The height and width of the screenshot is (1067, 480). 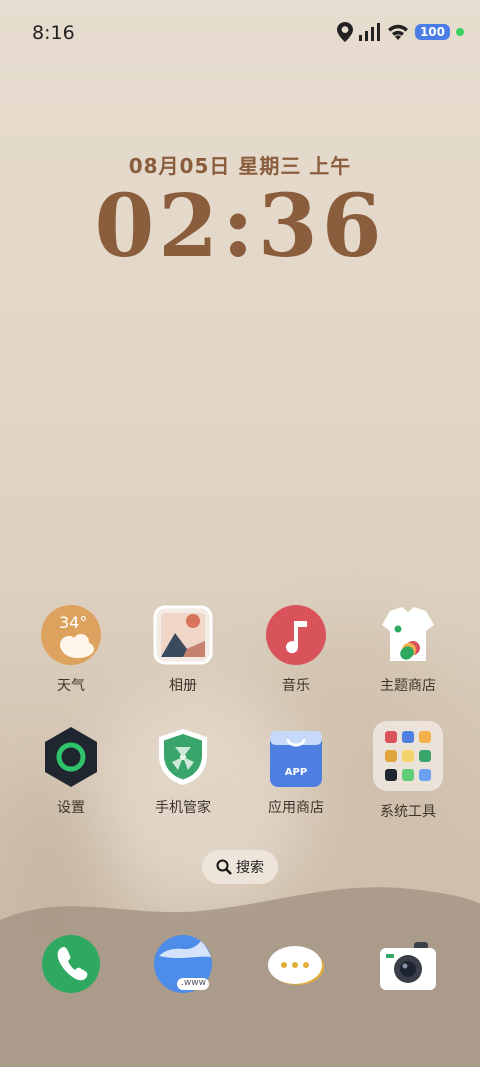 What do you see at coordinates (53, 33) in the screenshot?
I see `status-time: 8:16` at bounding box center [53, 33].